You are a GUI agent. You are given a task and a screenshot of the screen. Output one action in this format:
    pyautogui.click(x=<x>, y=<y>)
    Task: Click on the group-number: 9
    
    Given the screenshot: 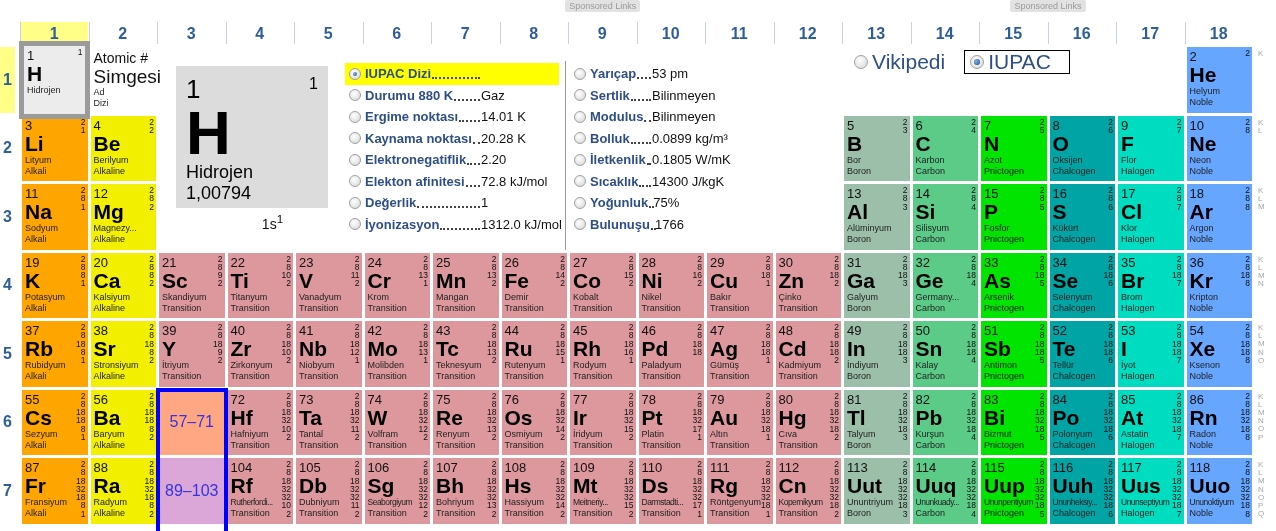 What is the action you would take?
    pyautogui.click(x=602, y=33)
    